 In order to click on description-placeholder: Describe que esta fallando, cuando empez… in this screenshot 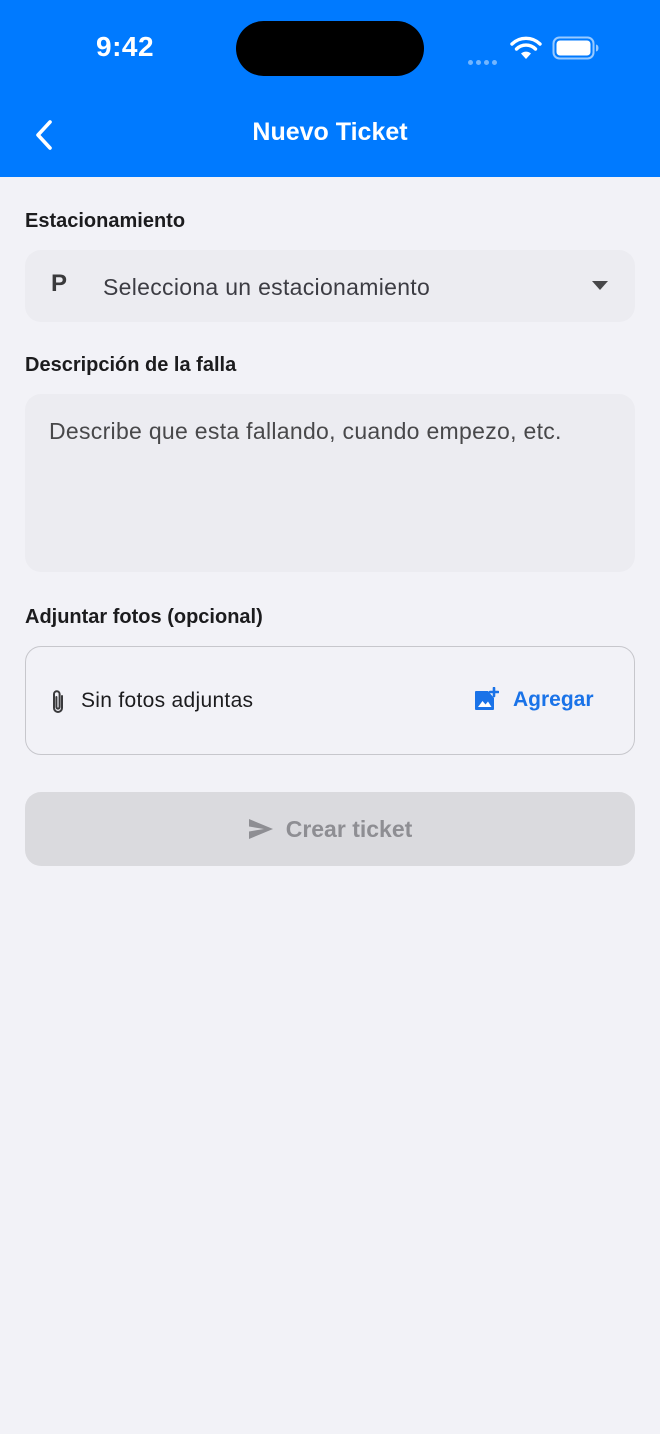, I will do `click(305, 431)`.